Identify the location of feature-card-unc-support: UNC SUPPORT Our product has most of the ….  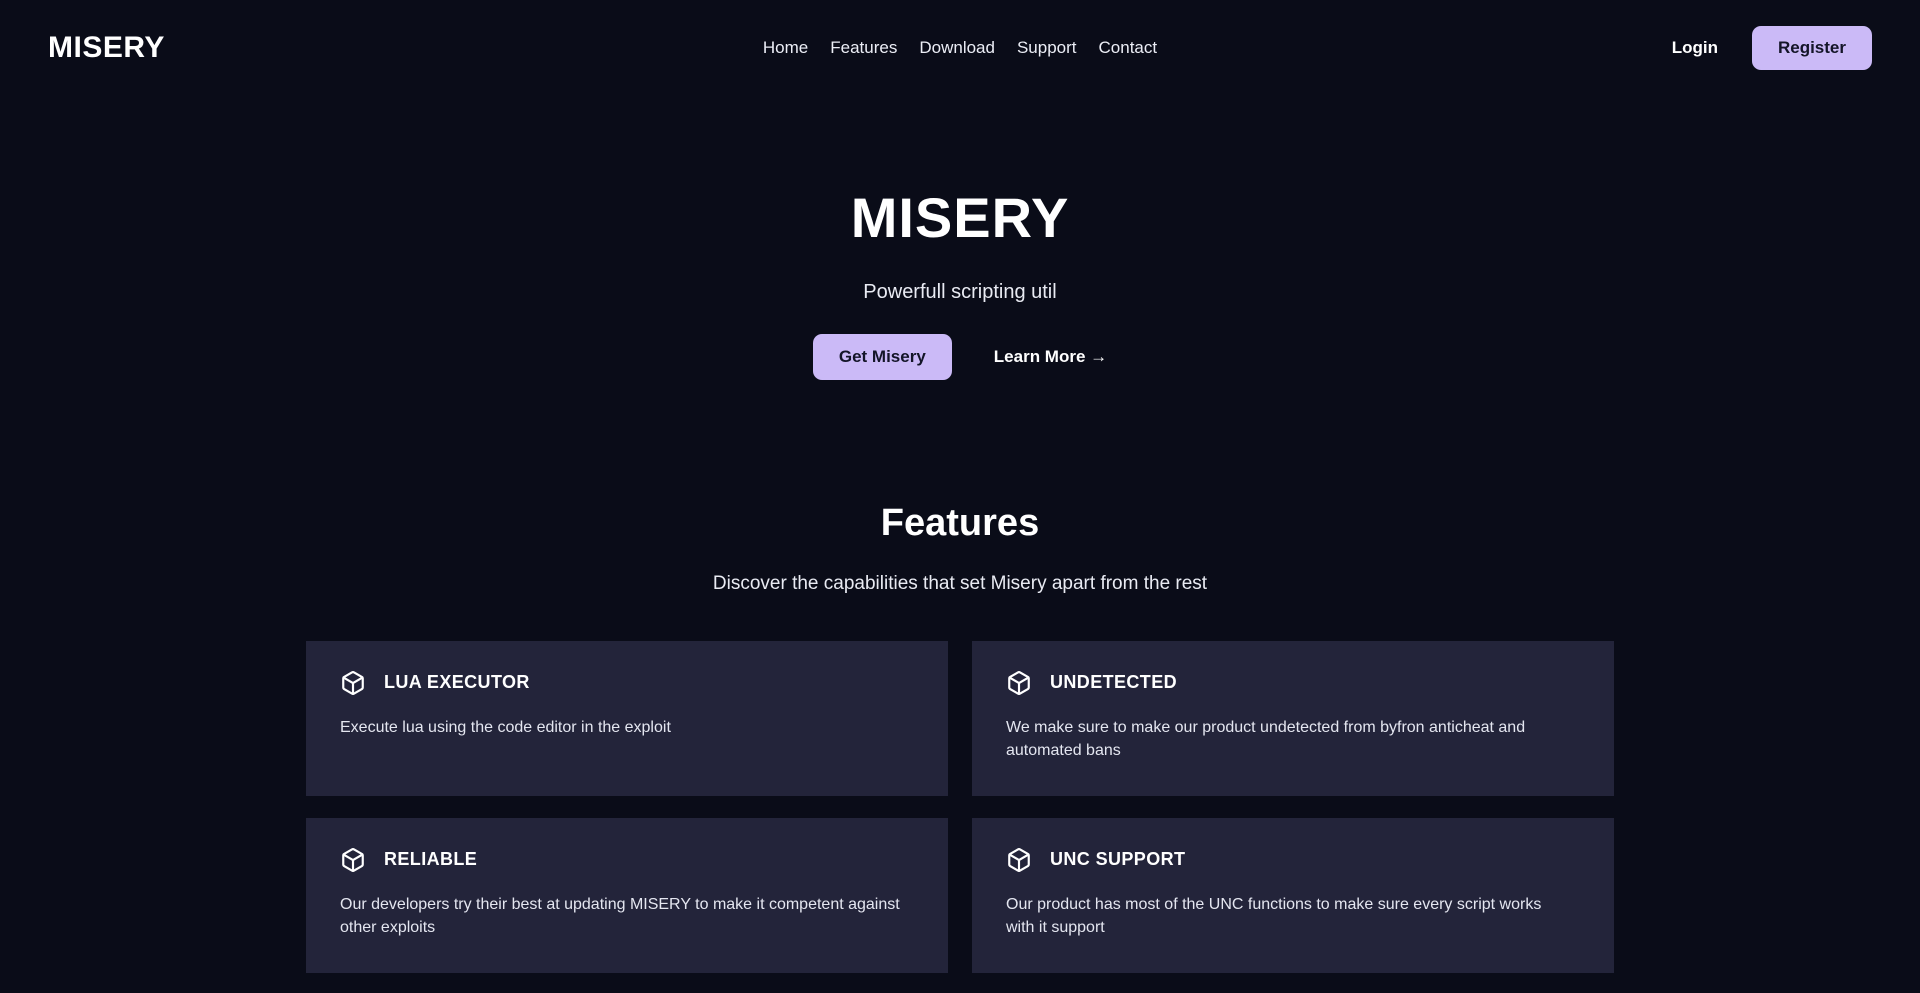
(1293, 895).